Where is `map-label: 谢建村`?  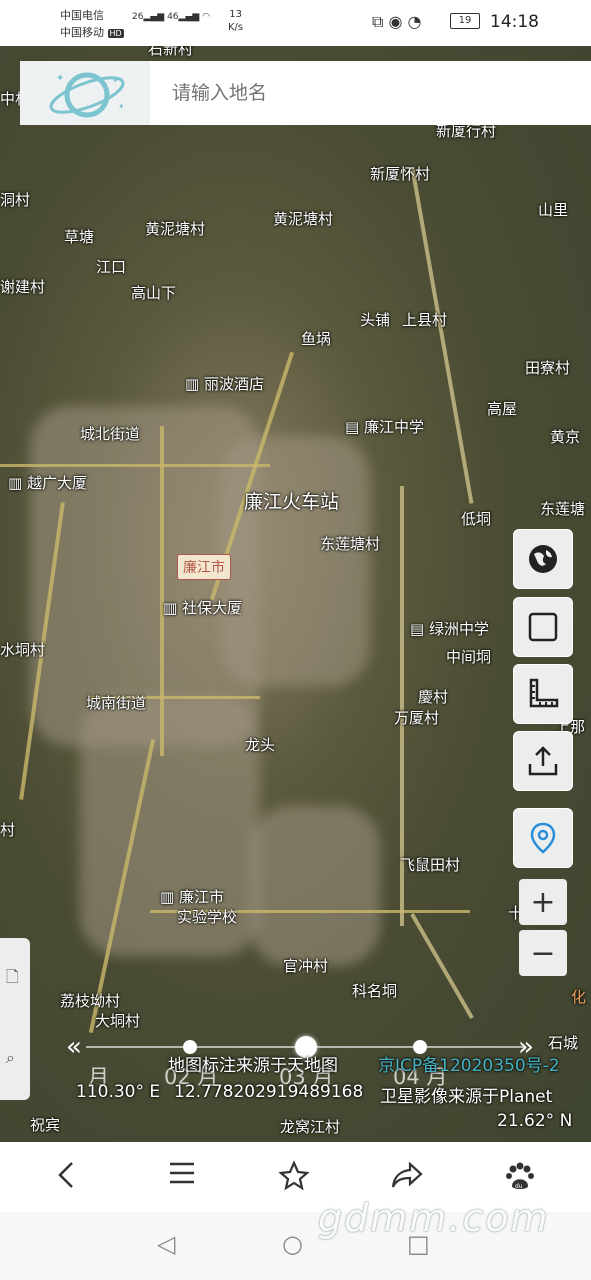 map-label: 谢建村 is located at coordinates (23, 287).